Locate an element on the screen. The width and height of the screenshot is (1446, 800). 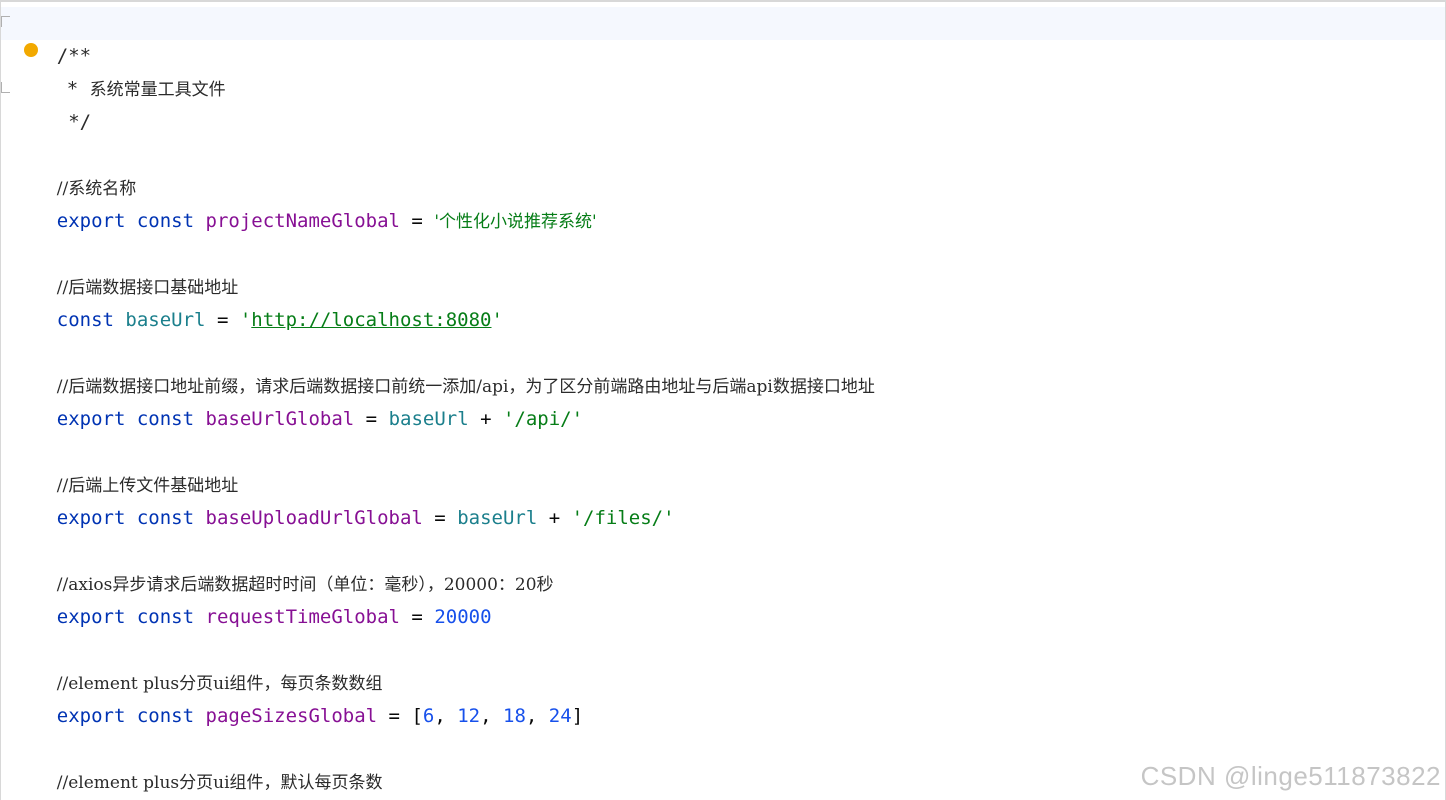
doc-comment-close: */ is located at coordinates (74, 122).